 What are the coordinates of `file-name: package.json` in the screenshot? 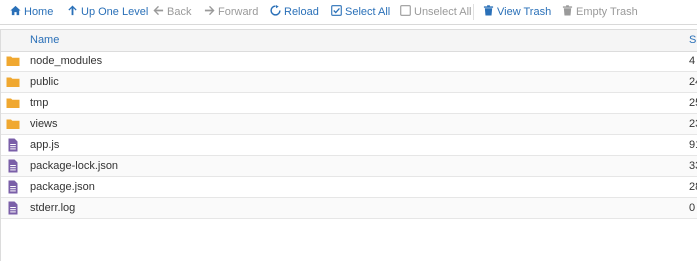 It's located at (62, 187).